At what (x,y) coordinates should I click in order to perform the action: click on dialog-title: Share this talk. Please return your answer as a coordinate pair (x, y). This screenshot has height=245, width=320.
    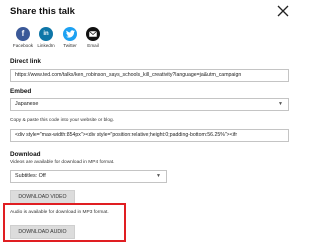
    Looking at the image, I should click on (42, 11).